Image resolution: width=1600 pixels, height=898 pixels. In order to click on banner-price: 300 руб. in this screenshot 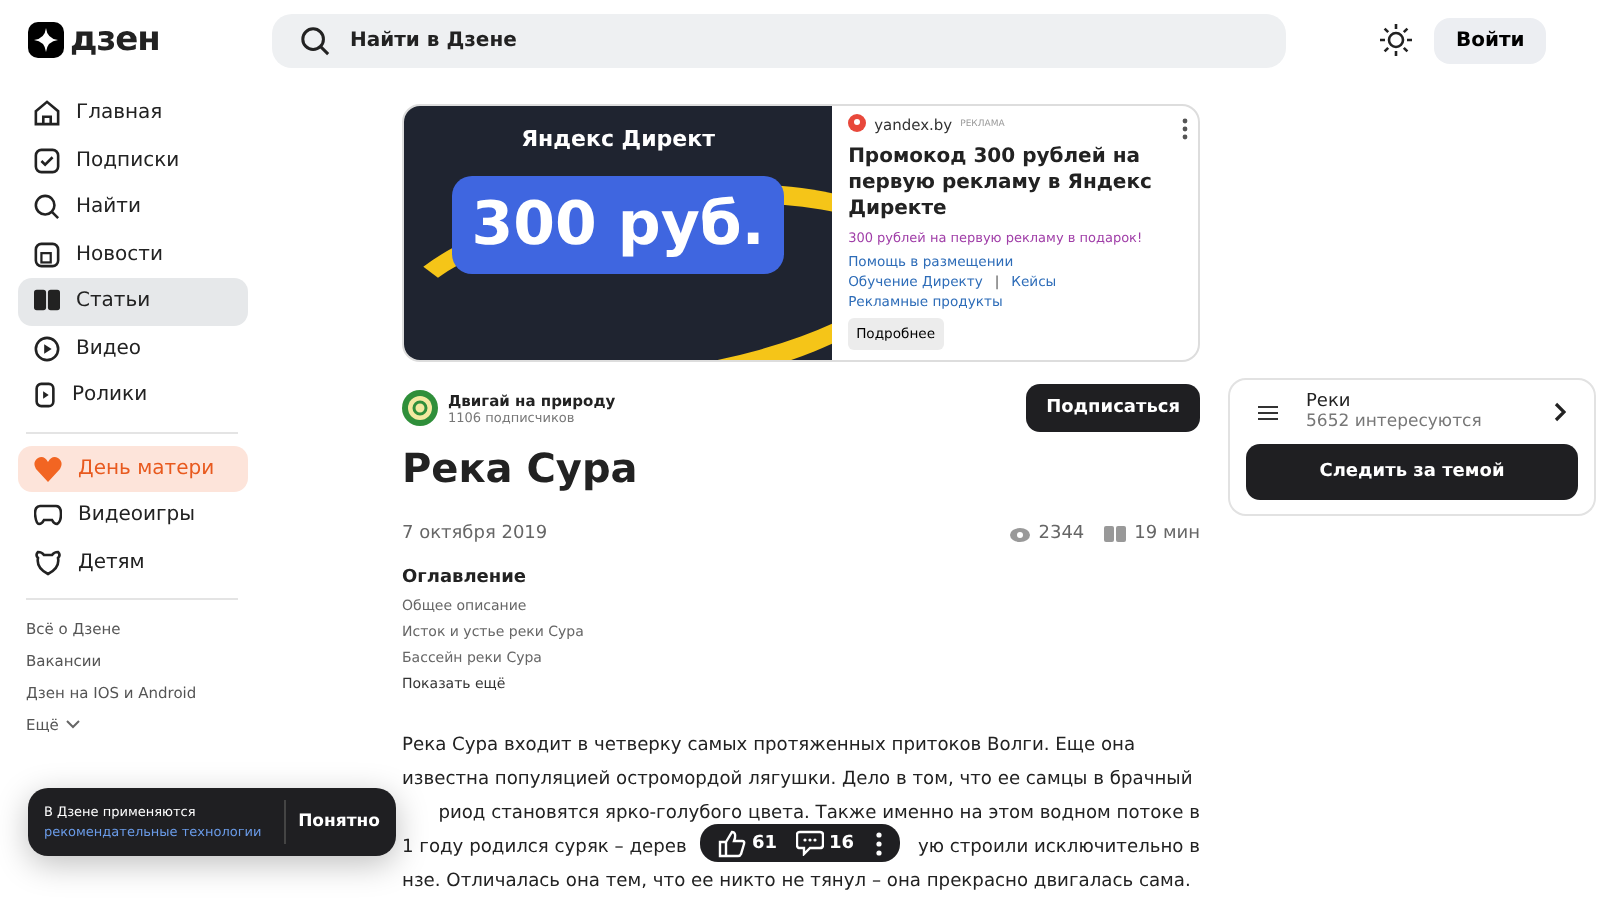, I will do `click(618, 225)`.